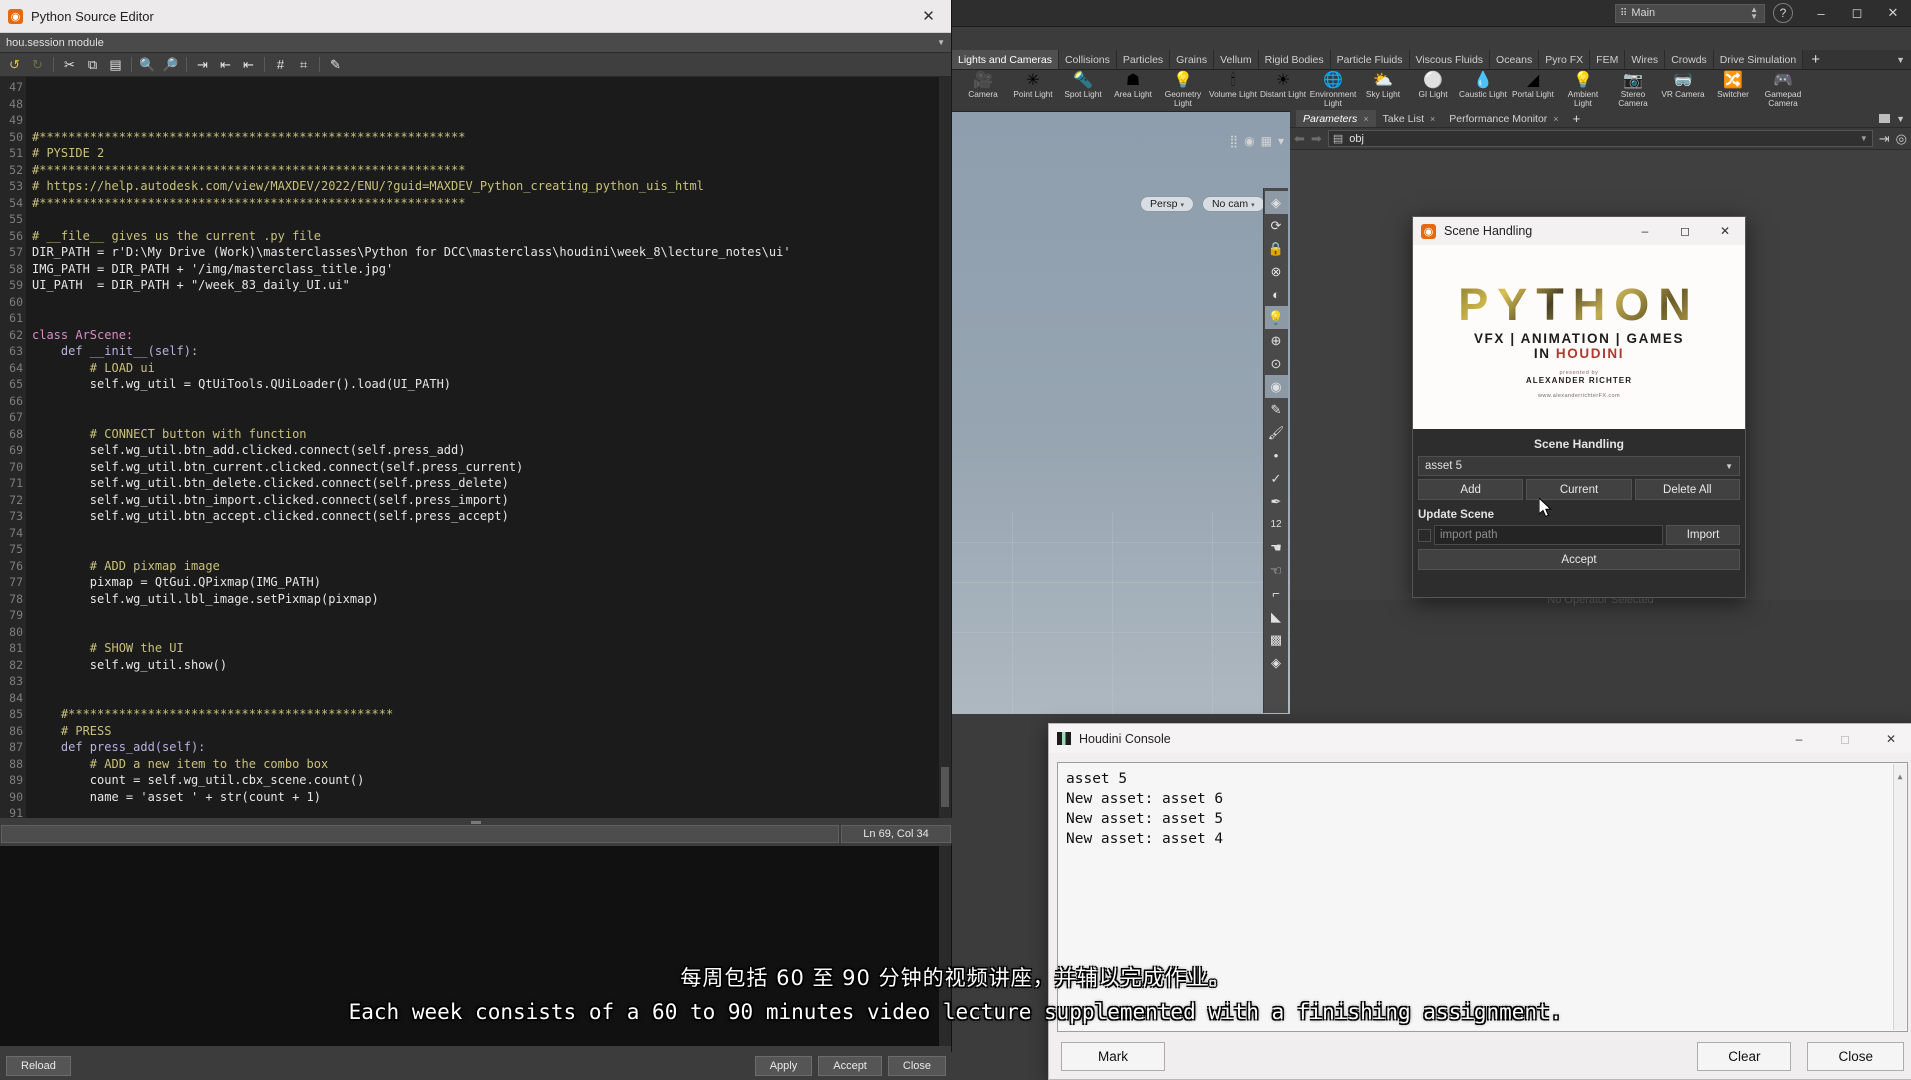 Image resolution: width=1911 pixels, height=1080 pixels. What do you see at coordinates (1433, 84) in the screenshot?
I see `shelf-tool-gi-light: ⚪ GI Light` at bounding box center [1433, 84].